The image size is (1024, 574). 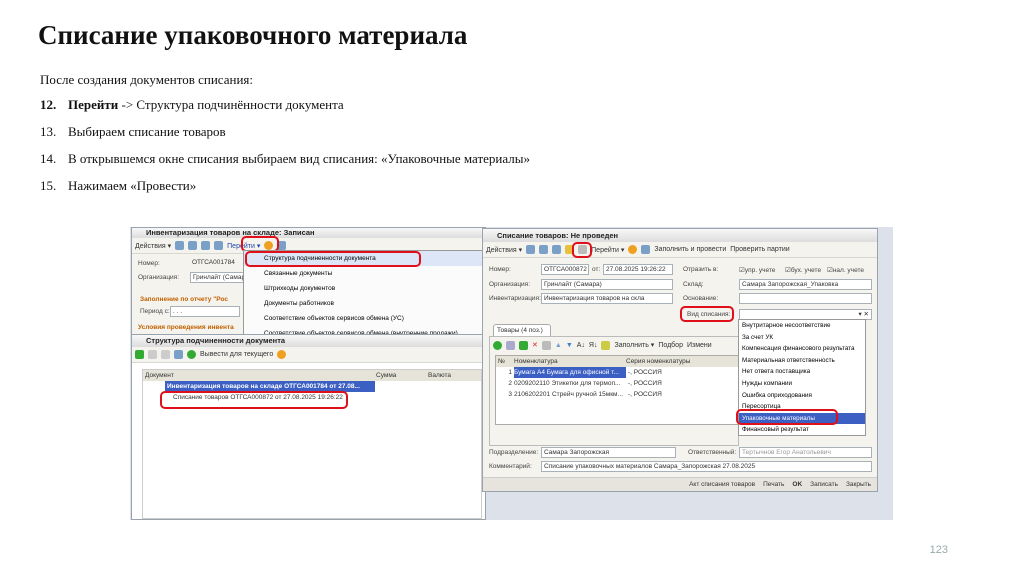 What do you see at coordinates (646, 249) in the screenshot?
I see `list-icon` at bounding box center [646, 249].